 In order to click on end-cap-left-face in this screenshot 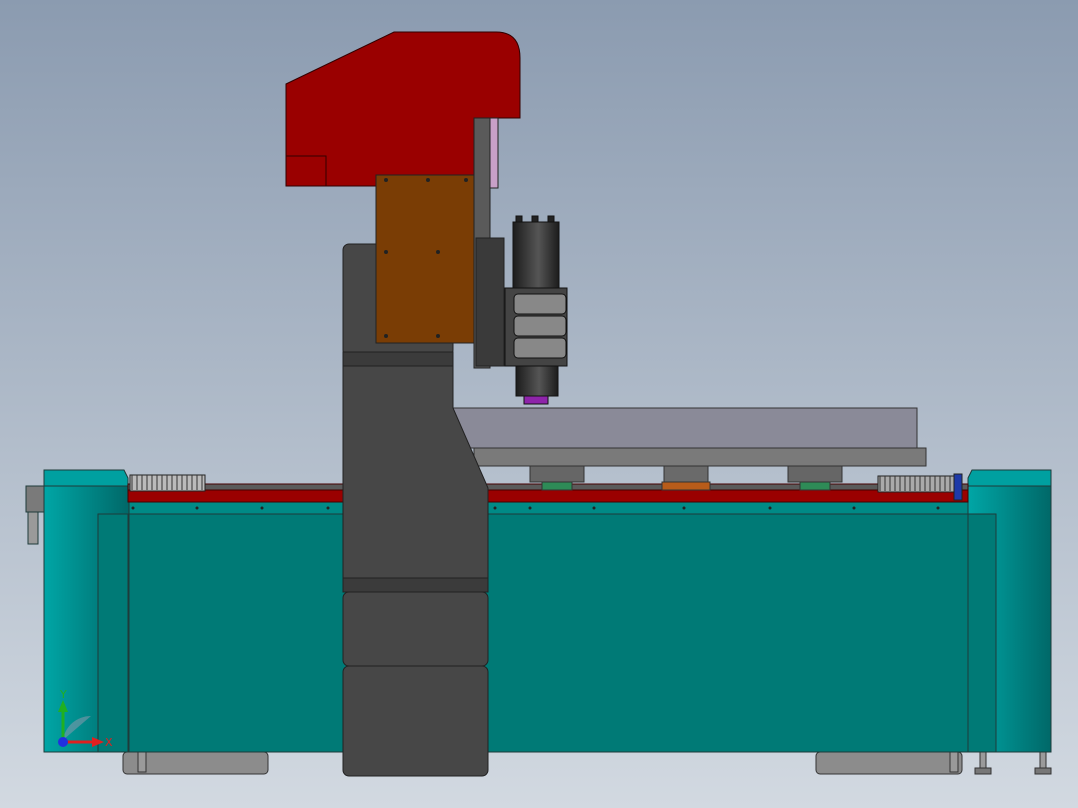, I will do `click(113, 633)`.